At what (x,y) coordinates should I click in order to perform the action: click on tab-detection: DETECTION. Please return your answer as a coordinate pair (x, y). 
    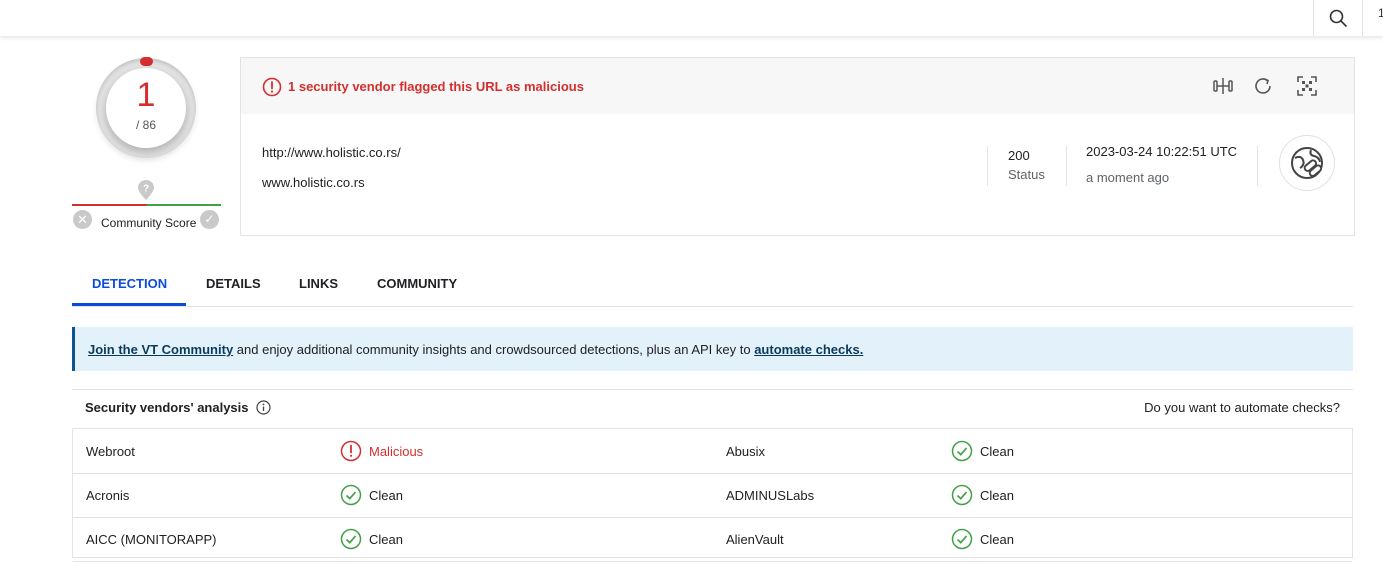
    Looking at the image, I should click on (129, 283).